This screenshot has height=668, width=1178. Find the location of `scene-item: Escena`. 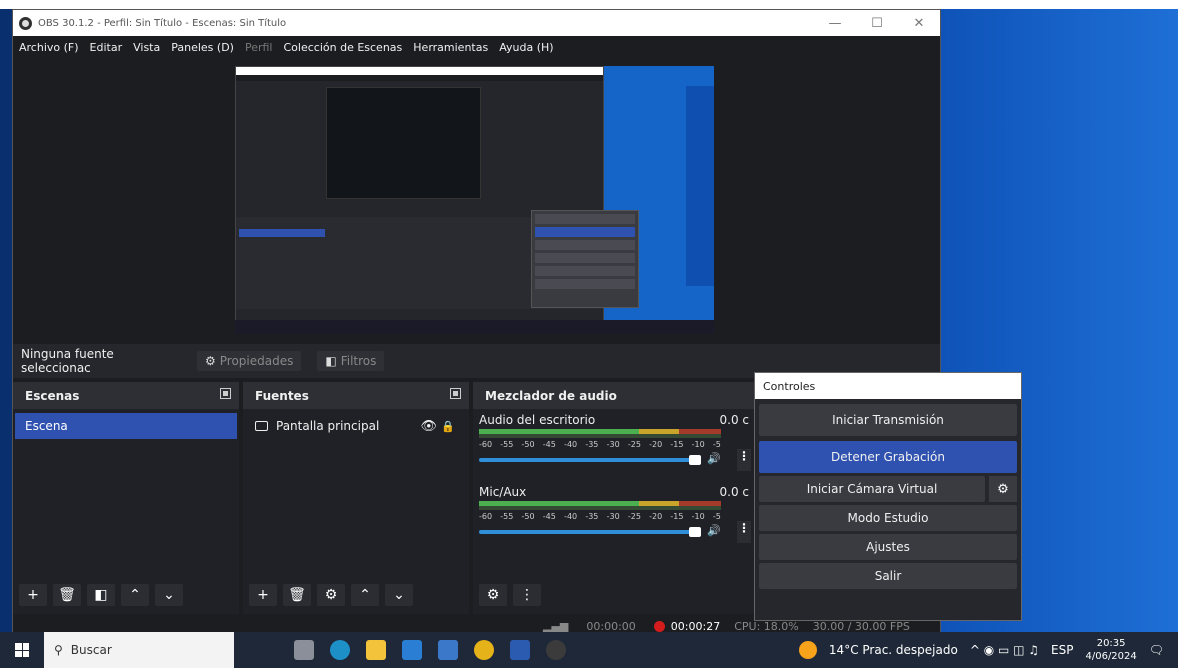

scene-item: Escena is located at coordinates (126, 426).